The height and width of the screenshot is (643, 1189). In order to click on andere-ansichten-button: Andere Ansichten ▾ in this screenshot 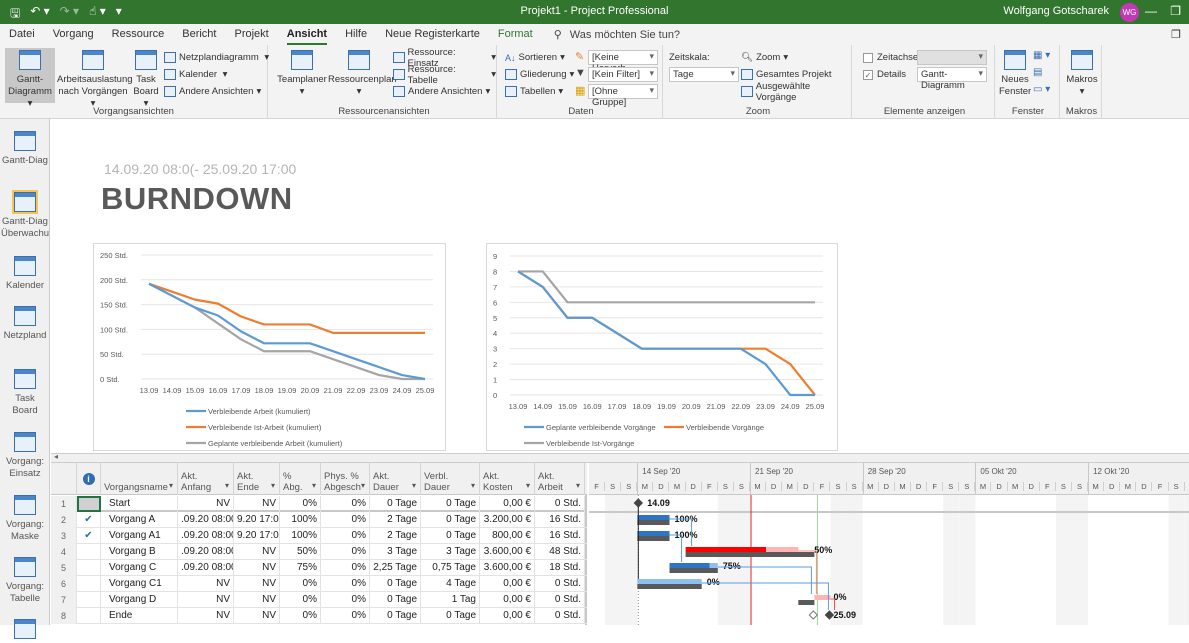, I will do `click(212, 91)`.